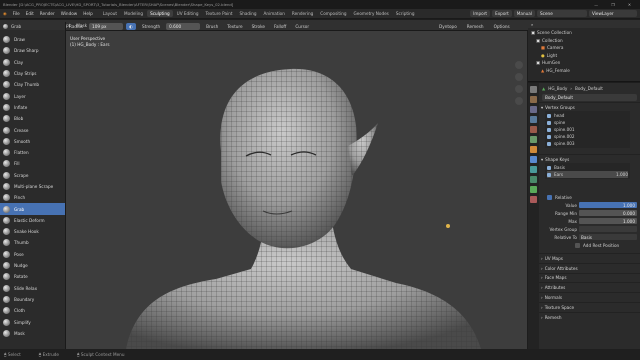 The width and height of the screenshot is (640, 360). Describe the element at coordinates (589, 106) in the screenshot. I see `vertex-groups-header: ▾ Vertex Groups` at that location.